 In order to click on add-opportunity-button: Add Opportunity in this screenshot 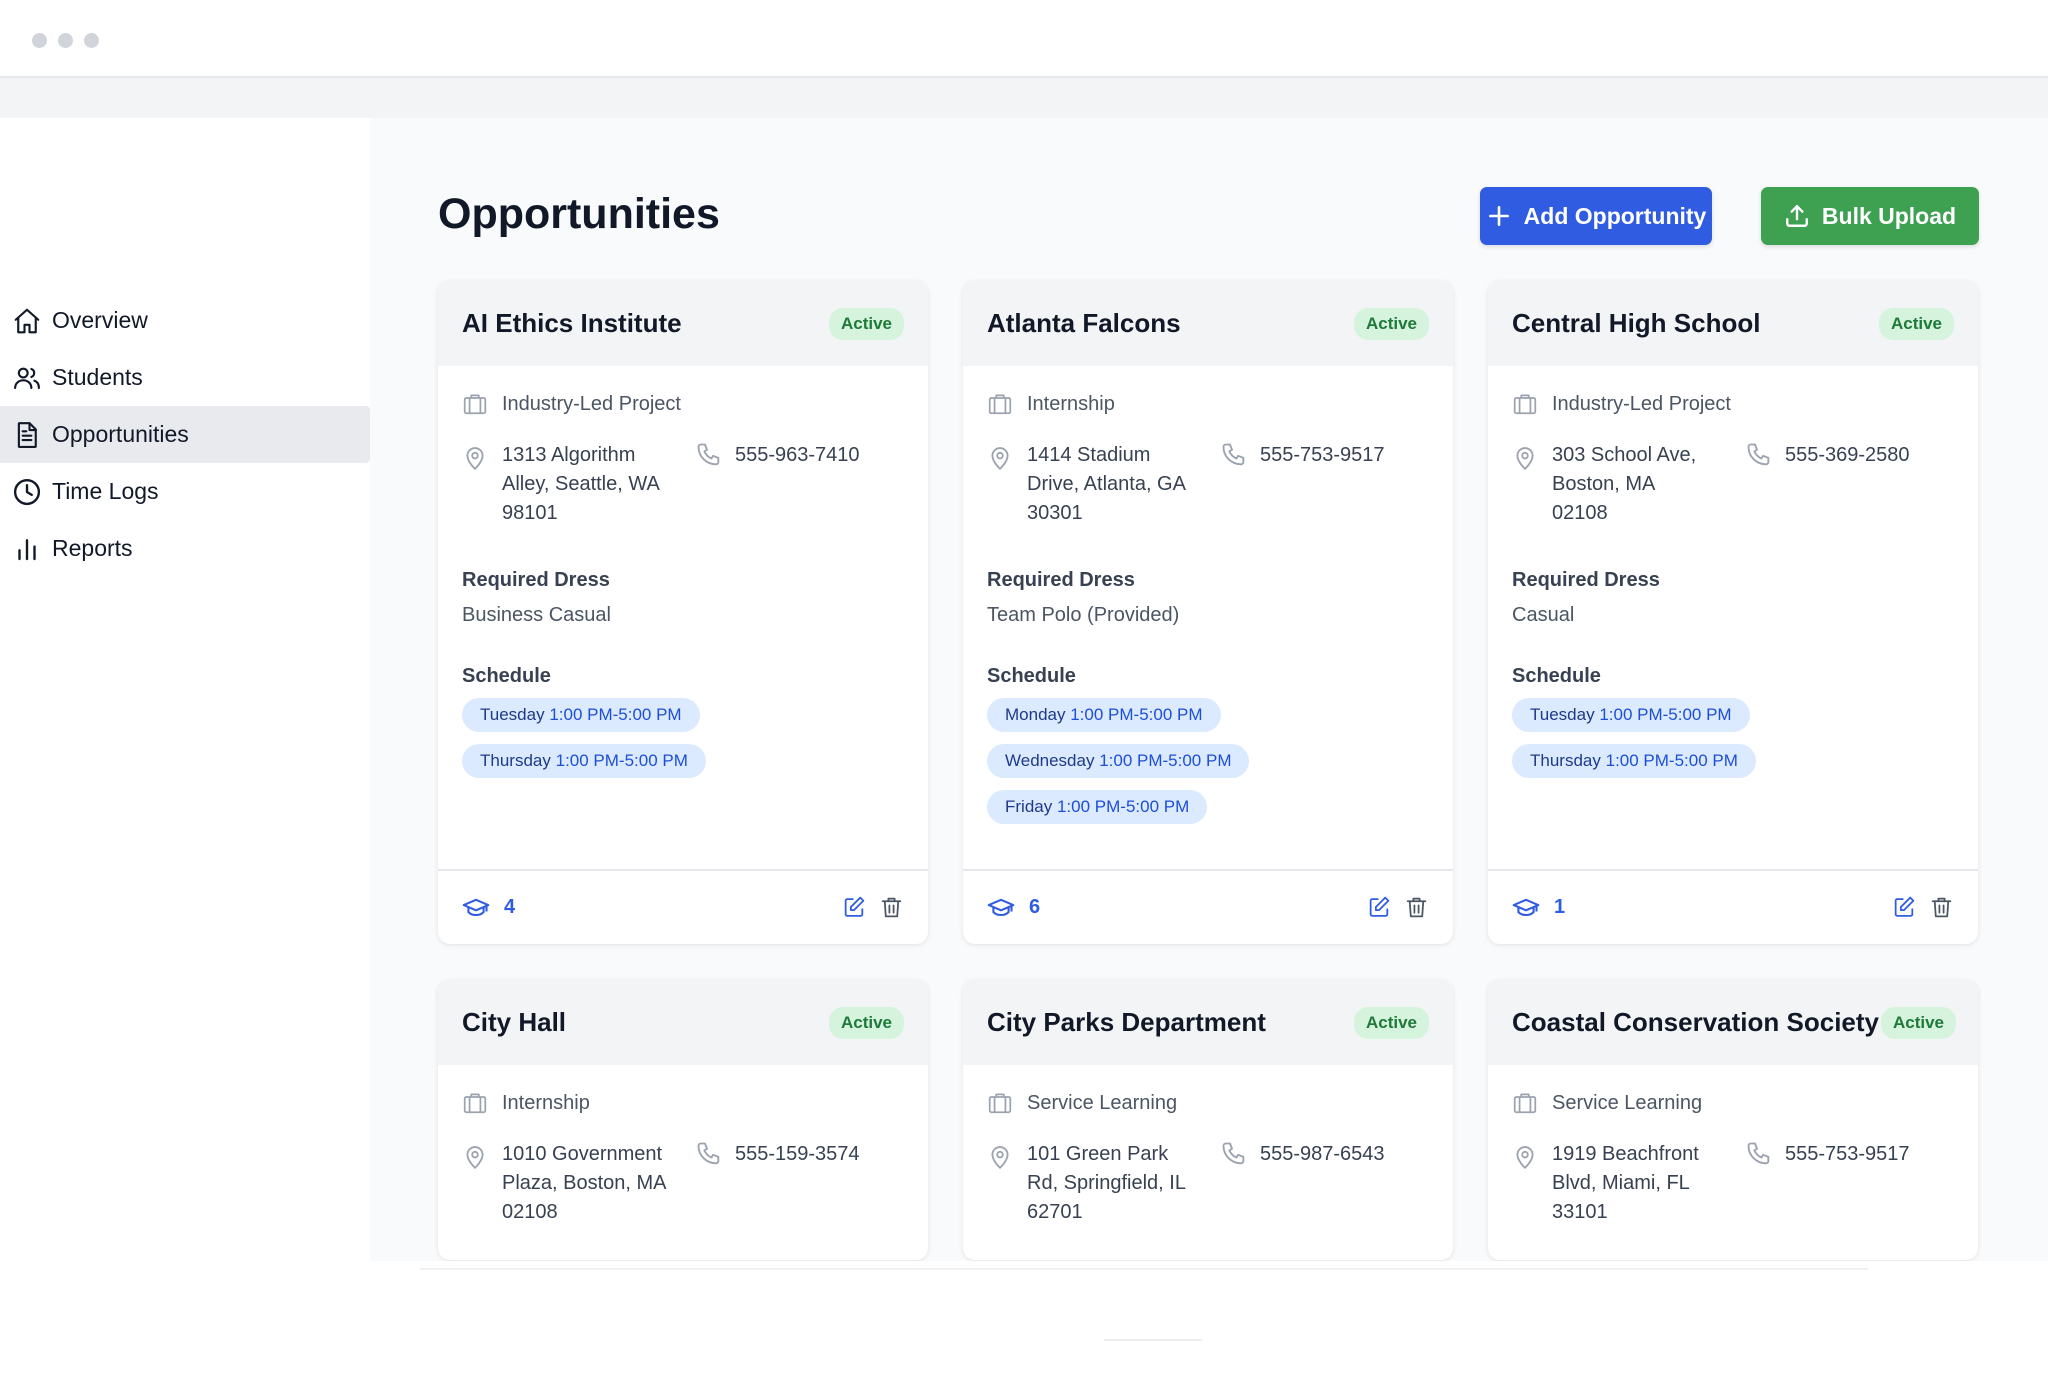, I will do `click(1596, 216)`.